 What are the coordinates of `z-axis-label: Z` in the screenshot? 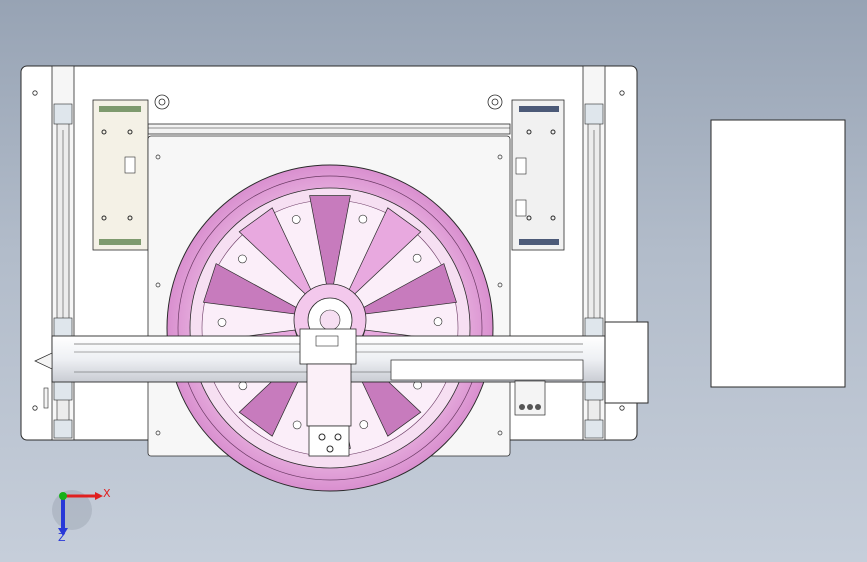 It's located at (62, 537).